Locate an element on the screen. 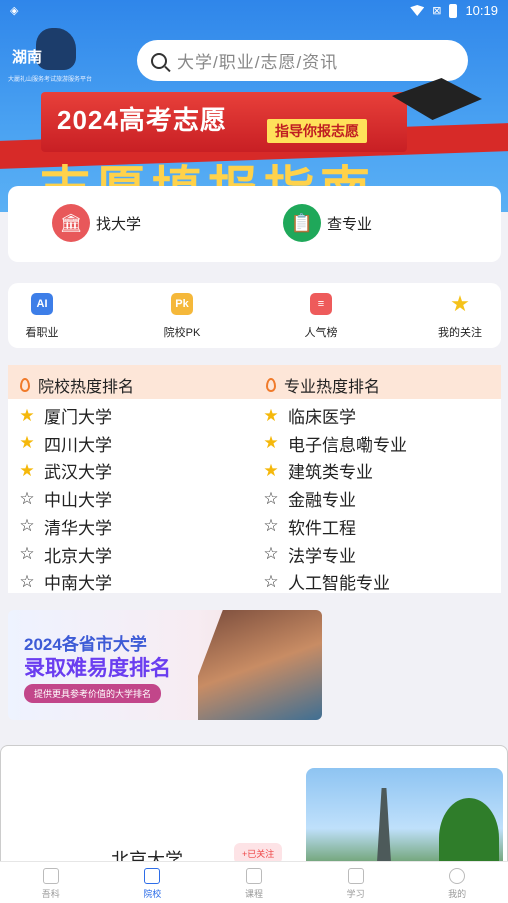 The width and height of the screenshot is (508, 903). popular-list-icon: ≡ is located at coordinates (321, 304).